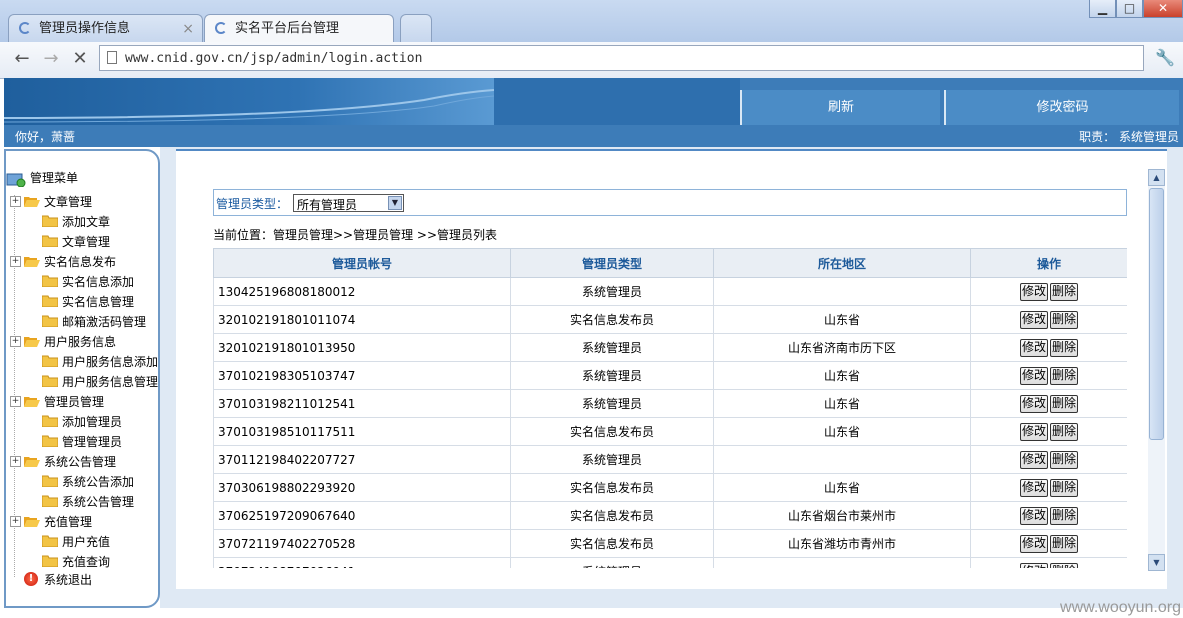 The width and height of the screenshot is (1183, 618). Describe the element at coordinates (1061, 107) in the screenshot. I see `change-password-button: 修改密码` at that location.